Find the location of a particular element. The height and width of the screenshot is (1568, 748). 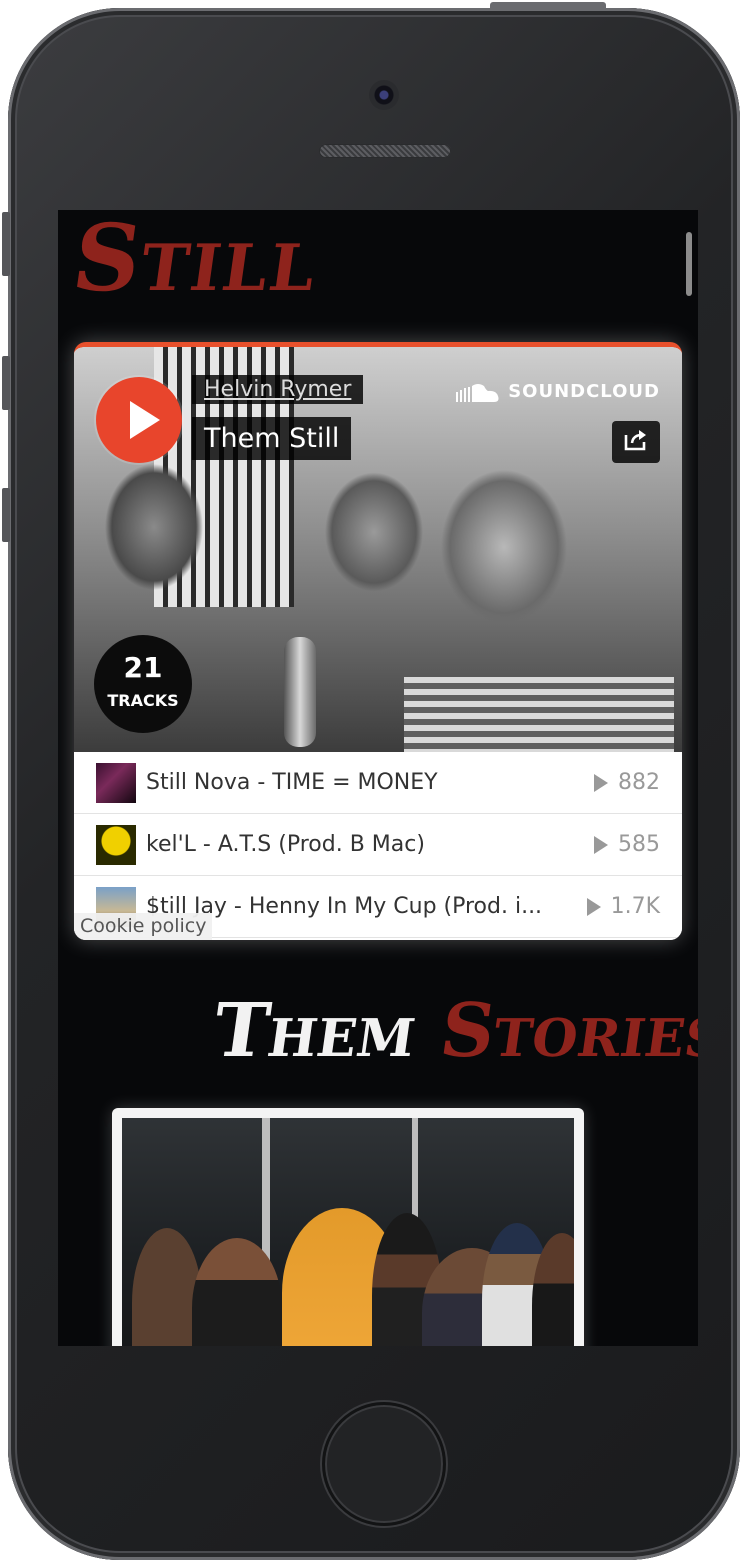

playlist-title: Them Still is located at coordinates (272, 438).